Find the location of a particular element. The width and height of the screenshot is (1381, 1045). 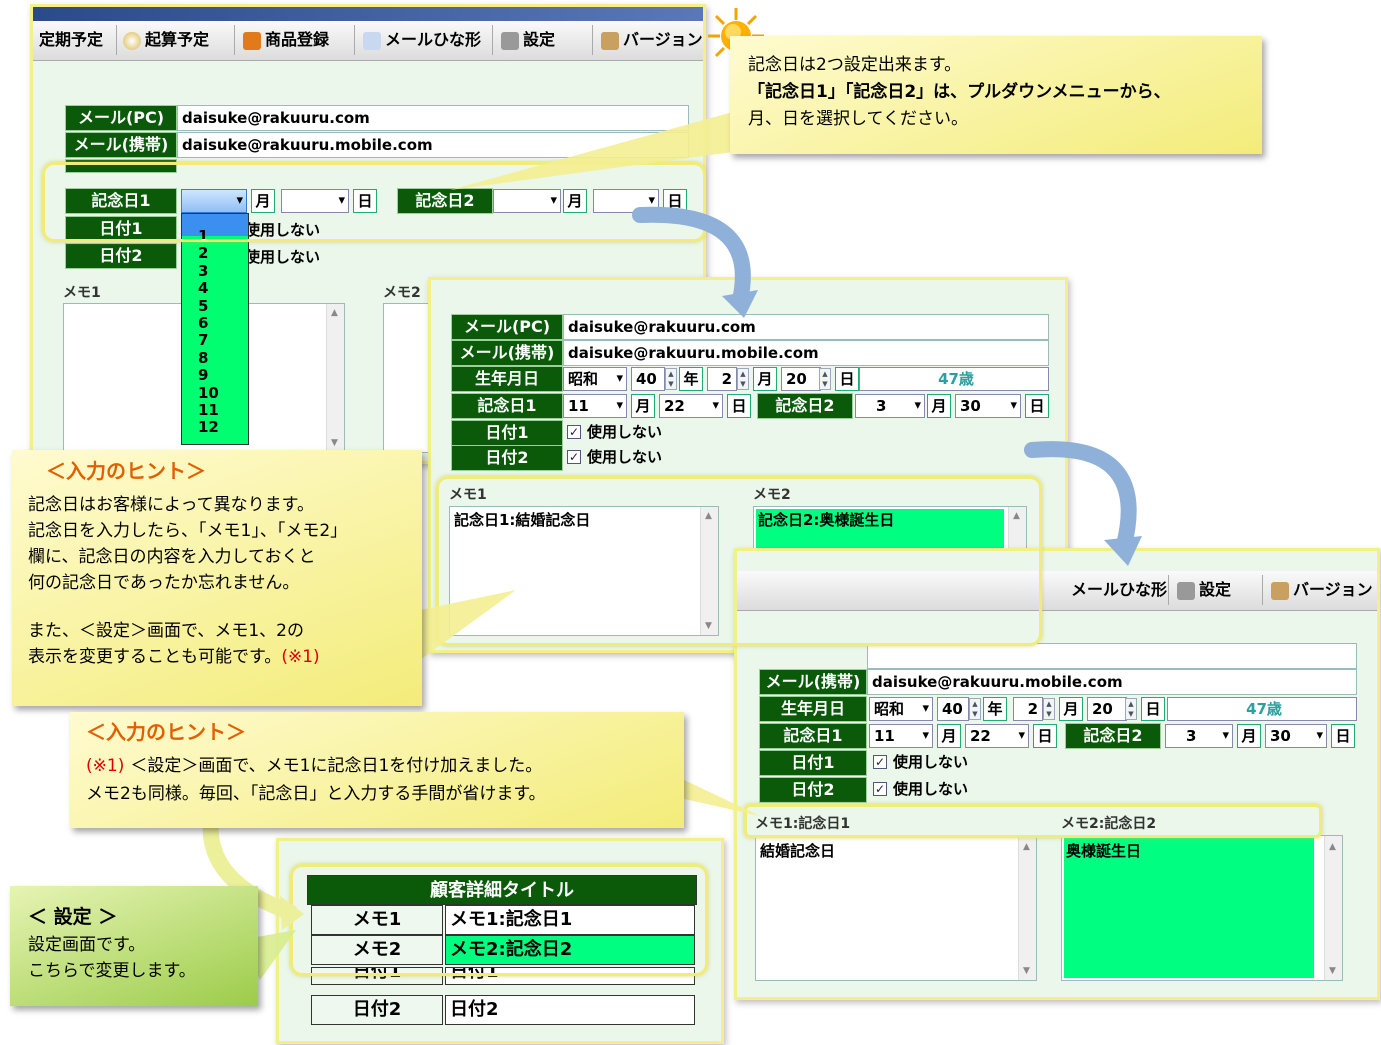

hint-text: 記念日はお客様によって異なります。 is located at coordinates (171, 505).